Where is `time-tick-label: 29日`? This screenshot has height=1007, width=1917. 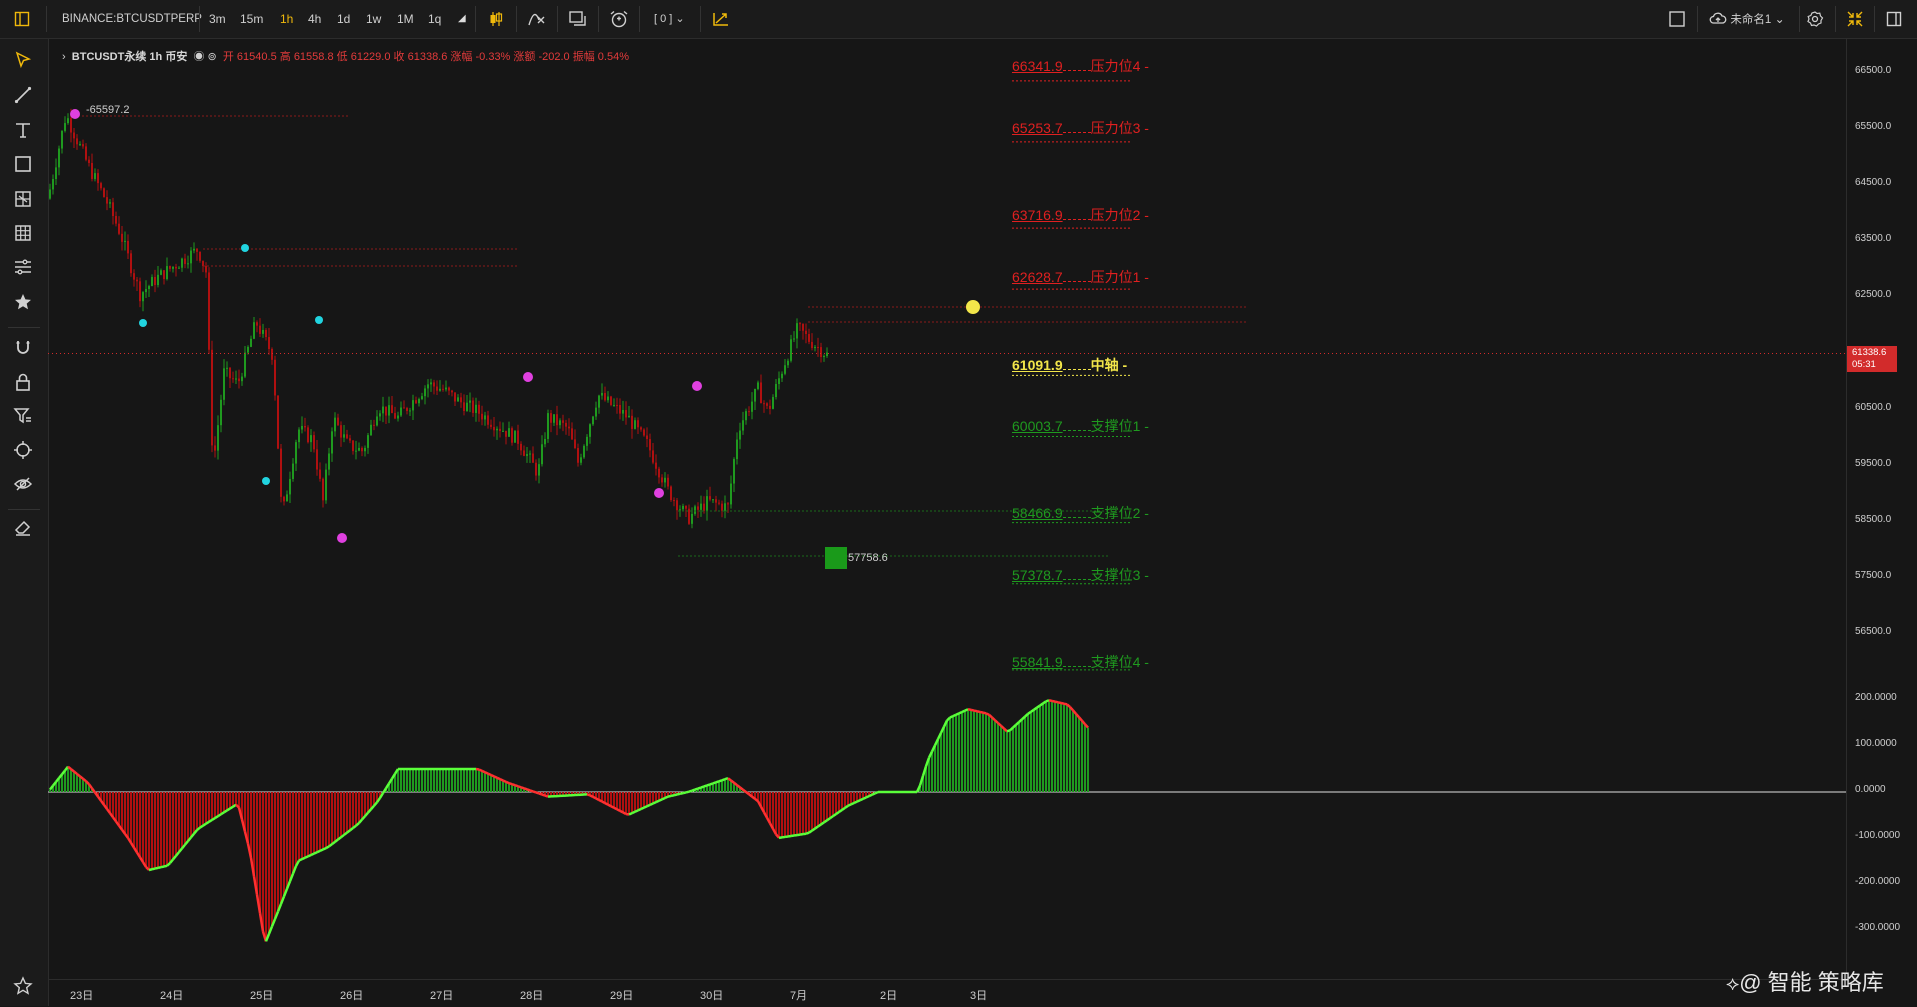 time-tick-label: 29日 is located at coordinates (621, 995).